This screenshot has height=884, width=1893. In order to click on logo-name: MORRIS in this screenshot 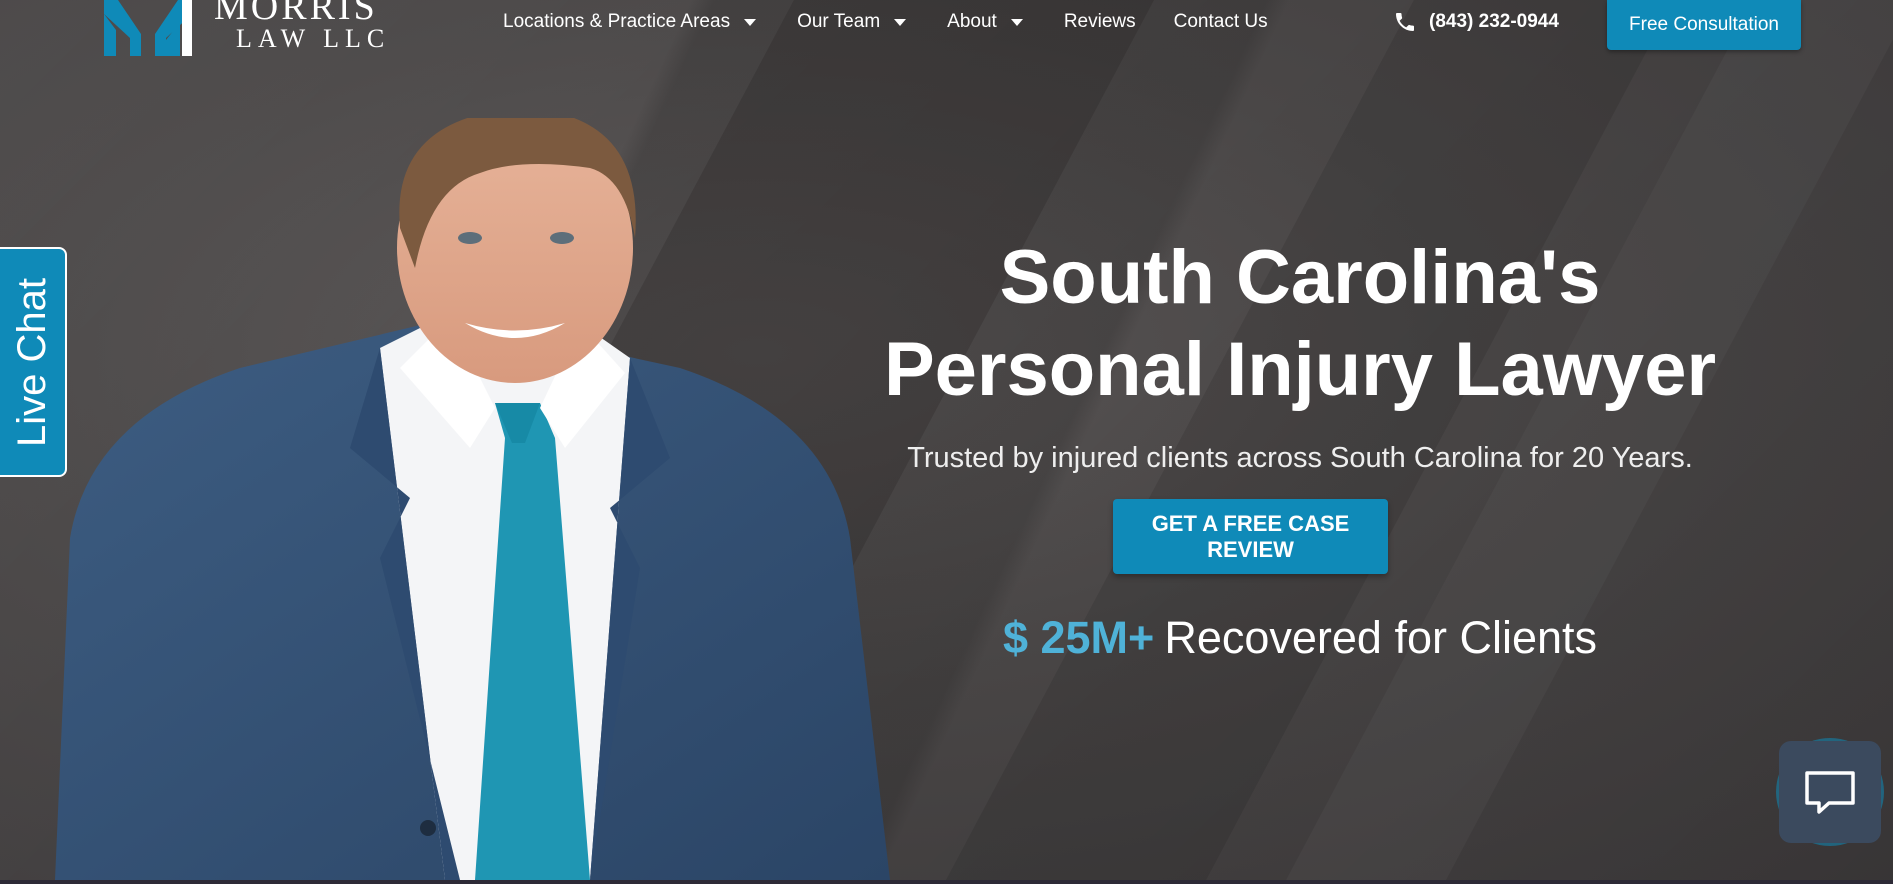, I will do `click(296, 14)`.